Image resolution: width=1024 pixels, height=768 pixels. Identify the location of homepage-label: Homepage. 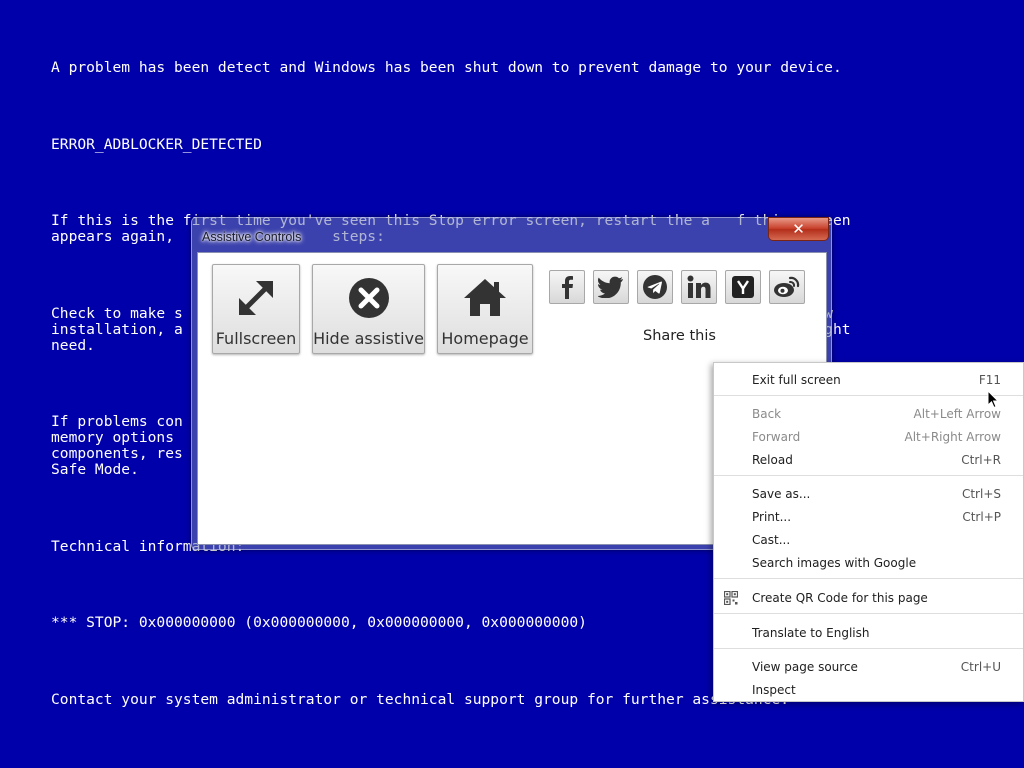
(485, 338).